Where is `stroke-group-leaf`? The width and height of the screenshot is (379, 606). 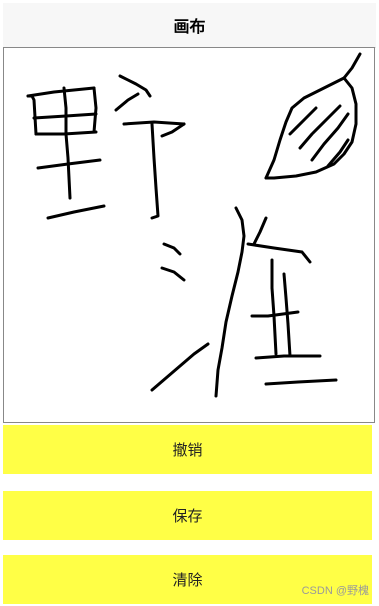 stroke-group-leaf is located at coordinates (313, 116).